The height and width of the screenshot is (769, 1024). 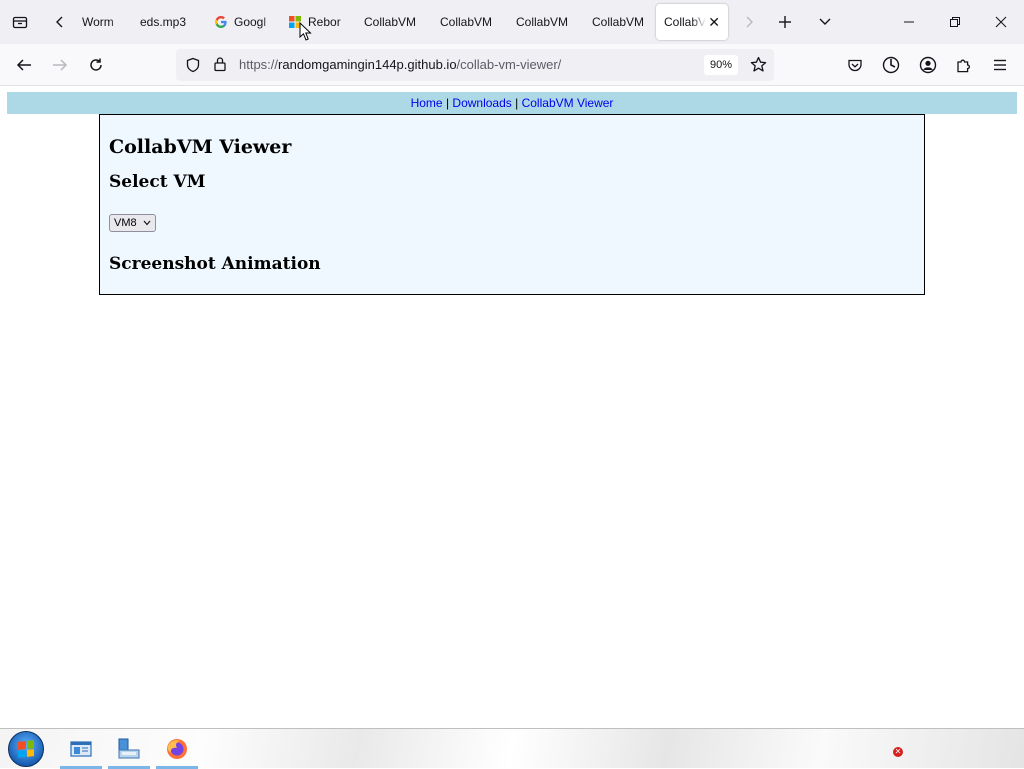 I want to click on minimize-icon, so click(x=909, y=22).